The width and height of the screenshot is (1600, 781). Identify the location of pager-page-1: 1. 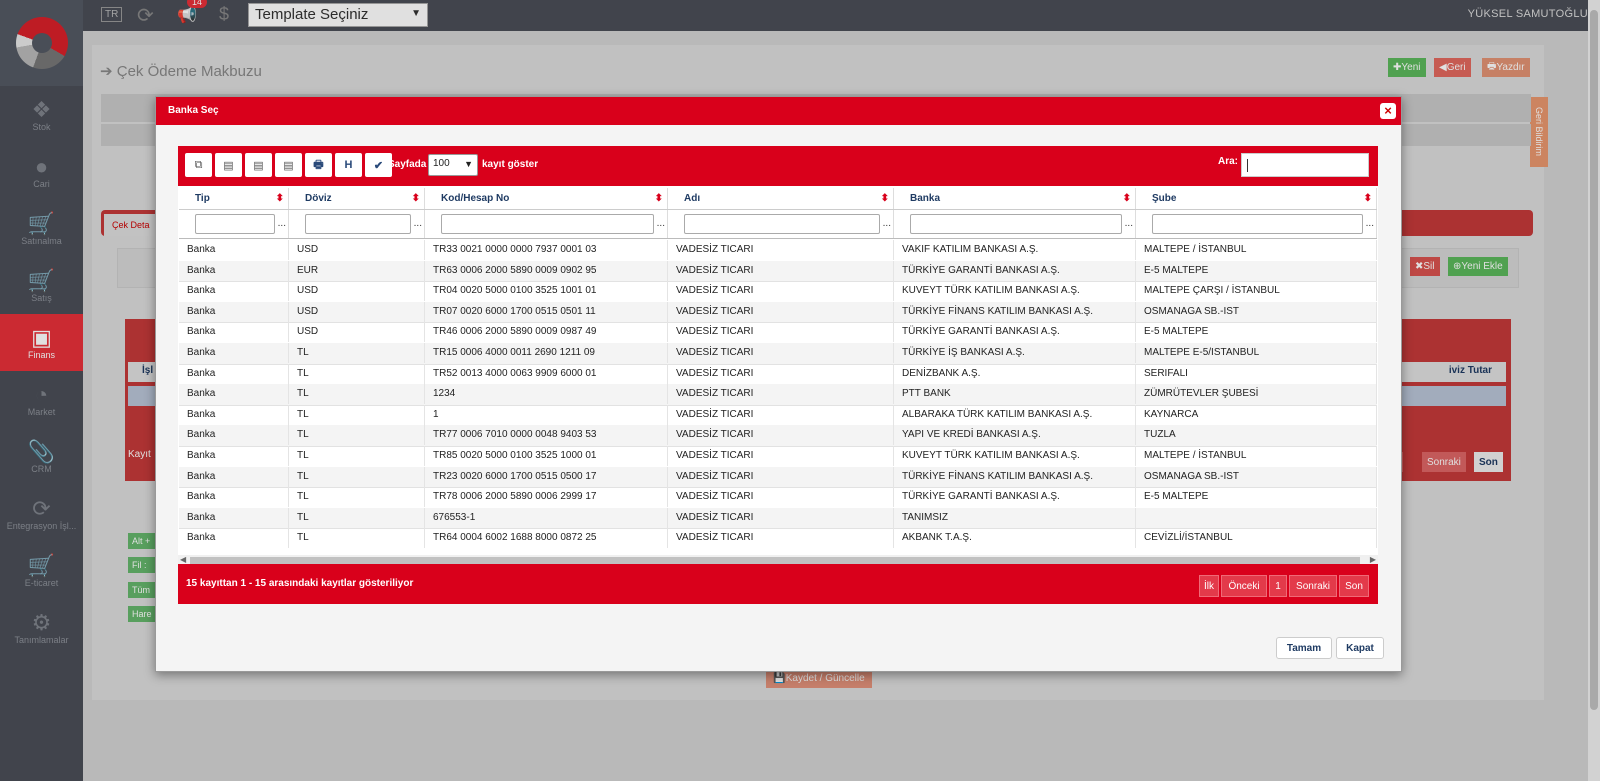
(1278, 586).